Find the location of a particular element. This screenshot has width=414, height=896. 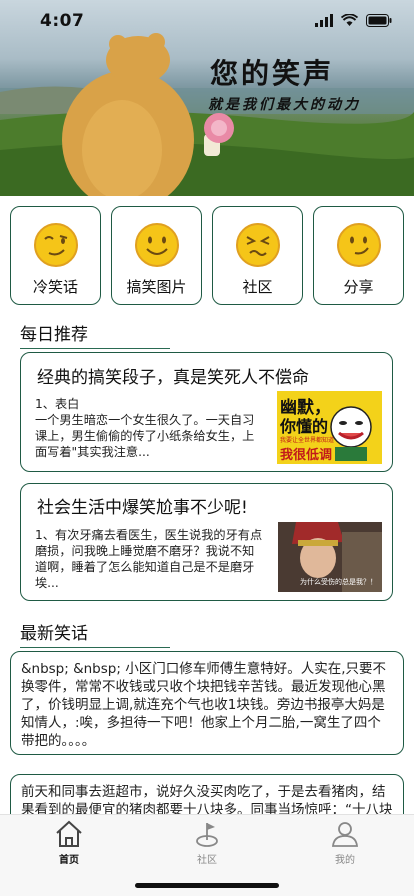

tab-bar: 首页 社区 我的 is located at coordinates (207, 855).